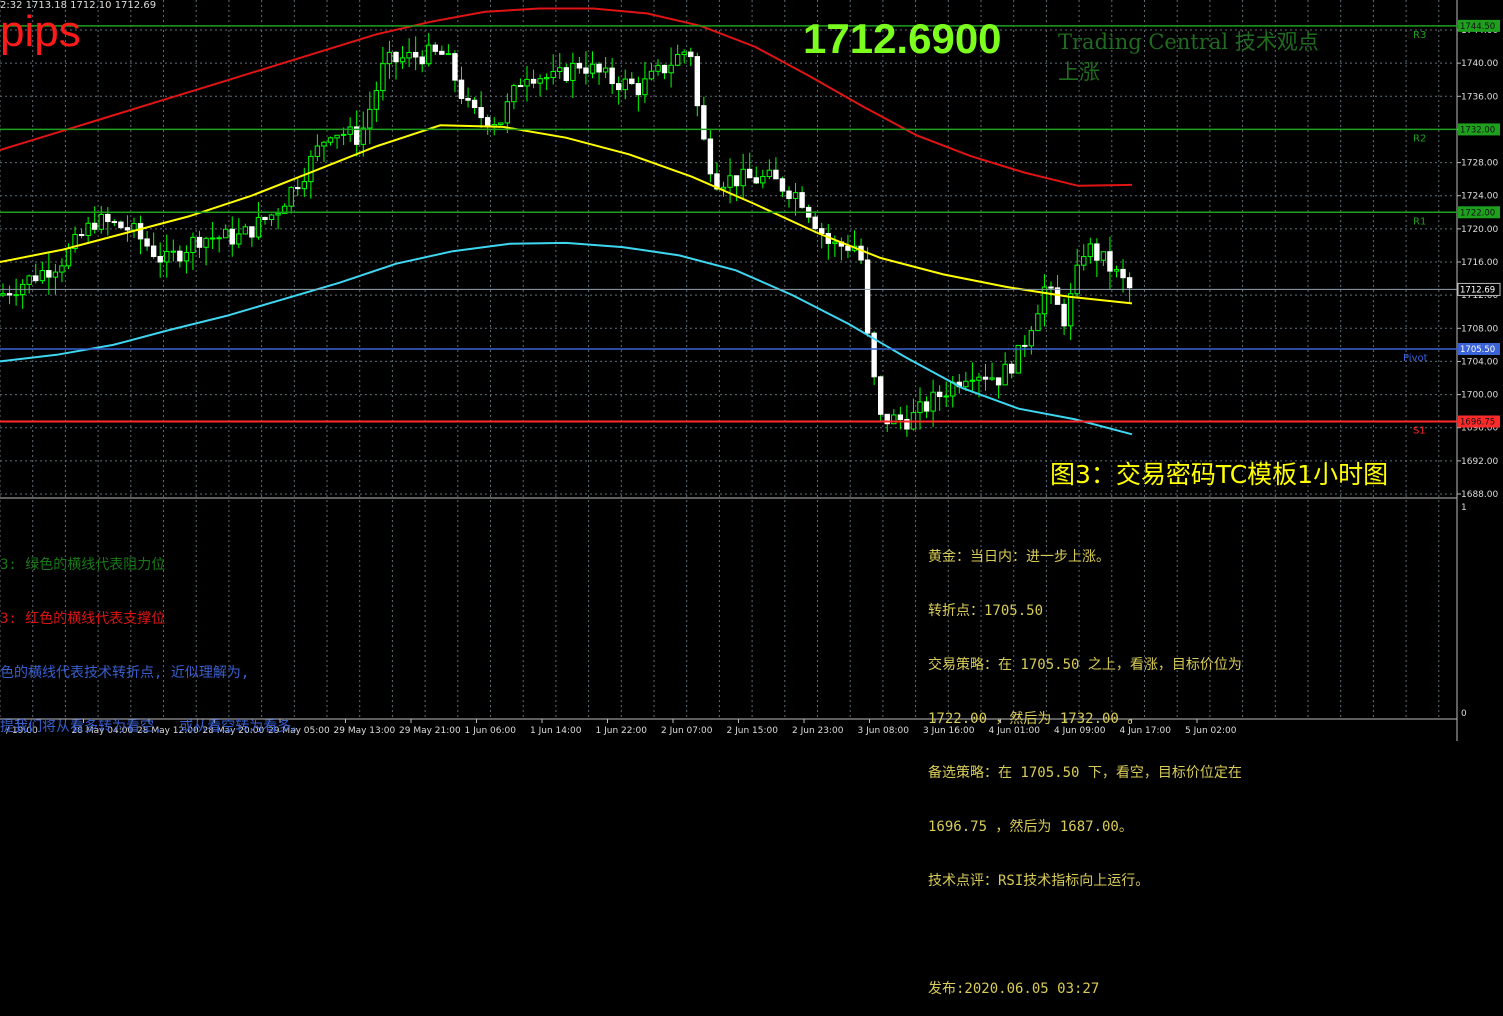  What do you see at coordinates (1479, 164) in the screenshot?
I see `y-tick-label: 1728.00` at bounding box center [1479, 164].